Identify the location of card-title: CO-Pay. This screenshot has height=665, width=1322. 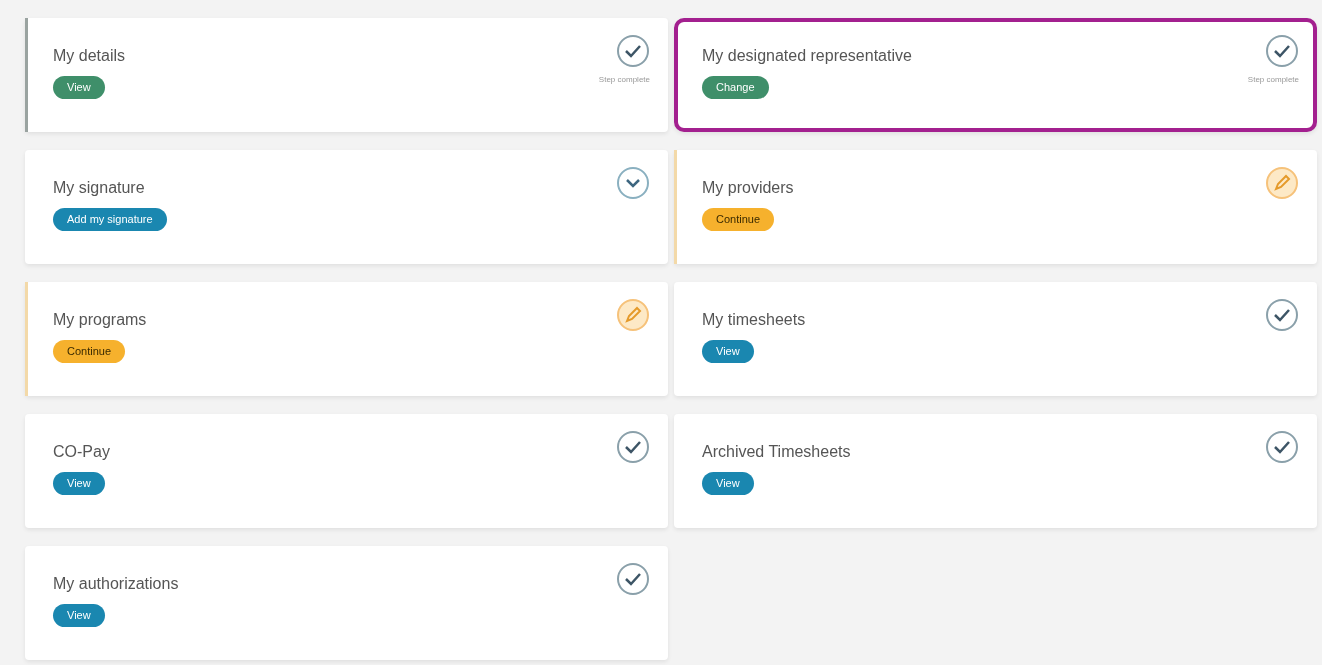
(81, 452).